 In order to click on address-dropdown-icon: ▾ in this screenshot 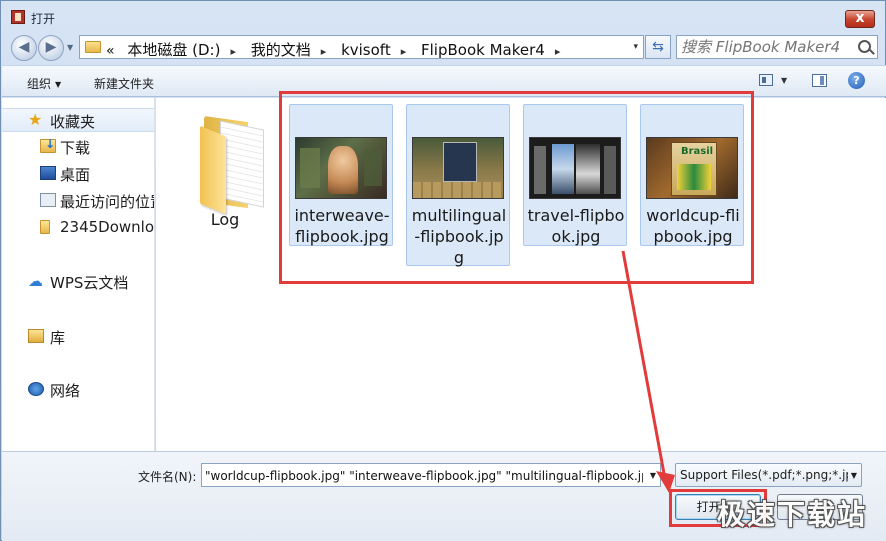, I will do `click(635, 47)`.